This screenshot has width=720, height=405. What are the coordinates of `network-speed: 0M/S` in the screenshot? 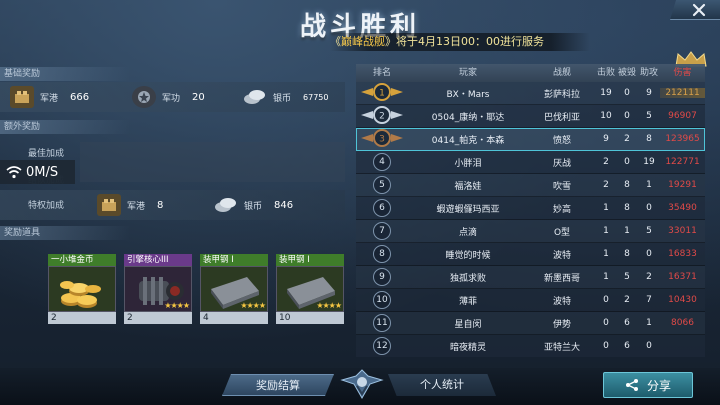 It's located at (42, 172).